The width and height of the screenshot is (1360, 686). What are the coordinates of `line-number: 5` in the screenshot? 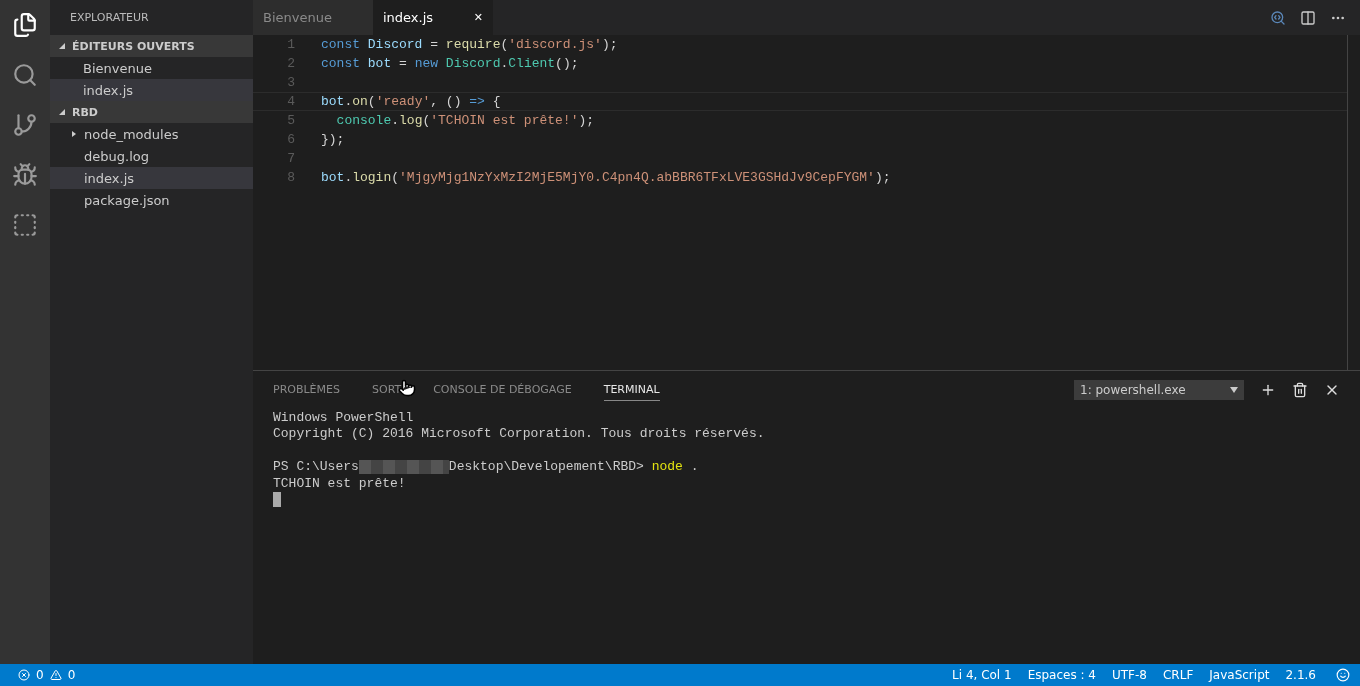 It's located at (291, 120).